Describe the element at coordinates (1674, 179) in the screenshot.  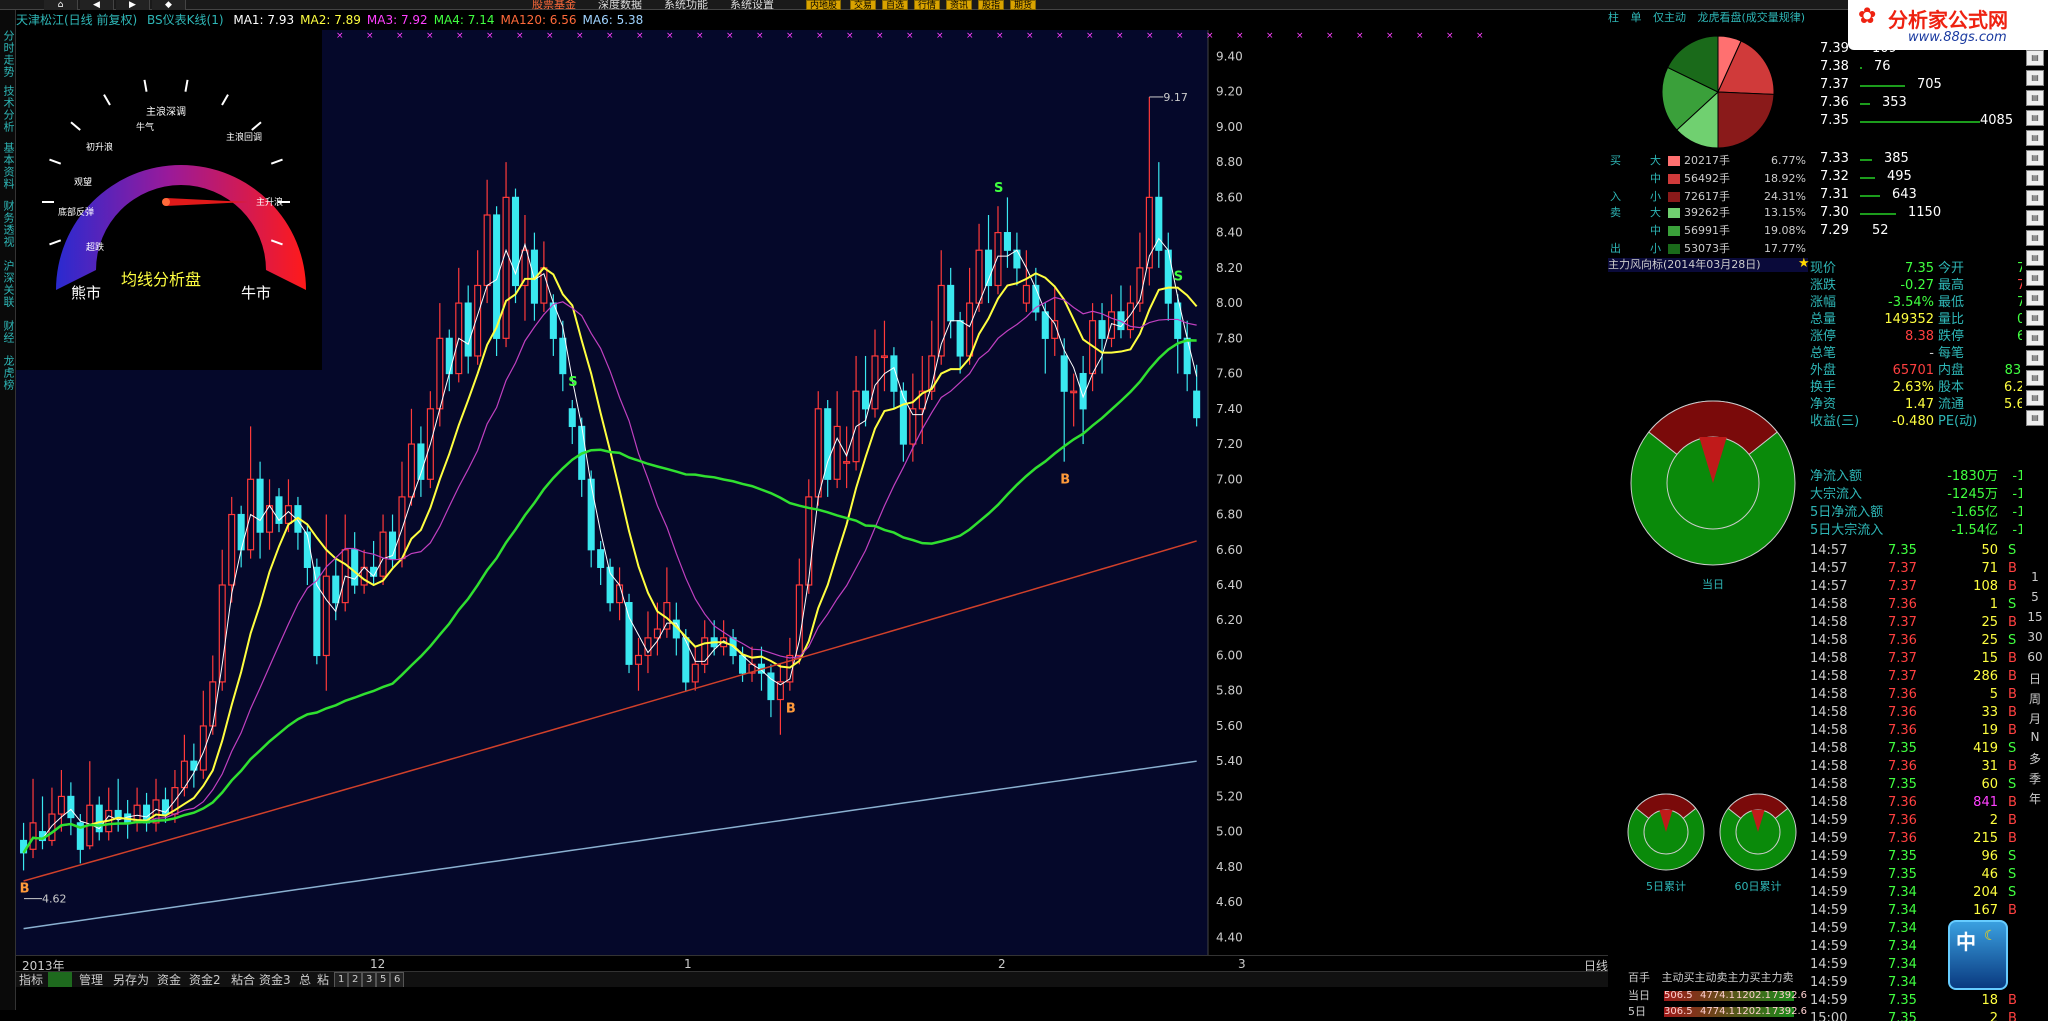
I see `flow-color-bar` at that location.